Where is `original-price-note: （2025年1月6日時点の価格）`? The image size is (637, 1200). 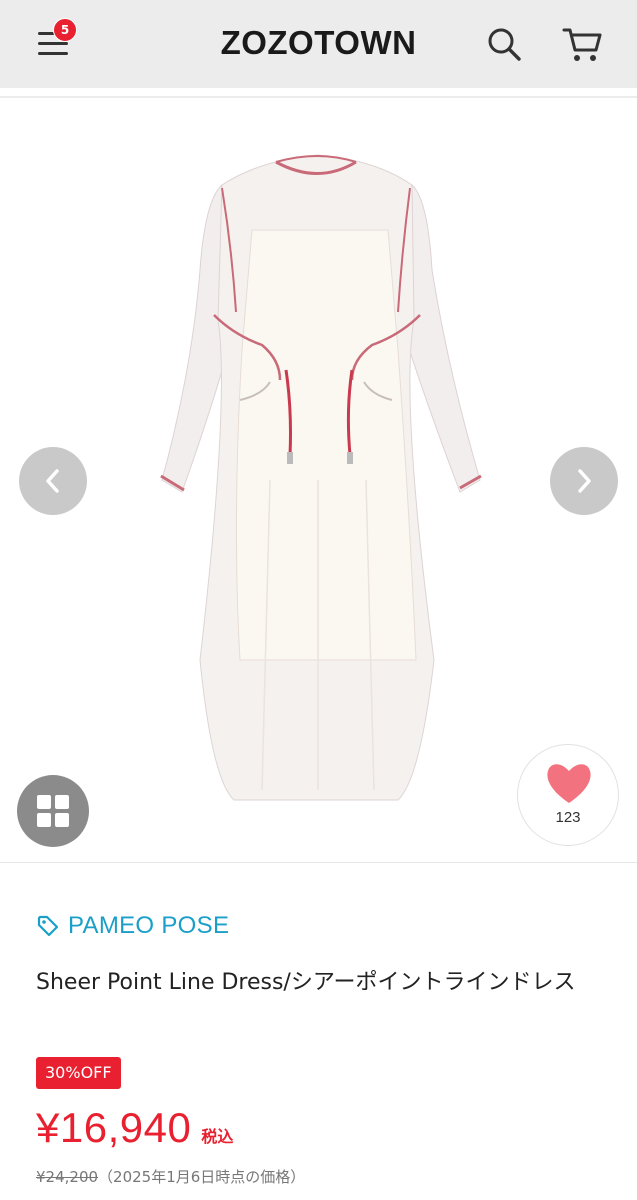 original-price-note: （2025年1月6日時点の価格） is located at coordinates (202, 1177).